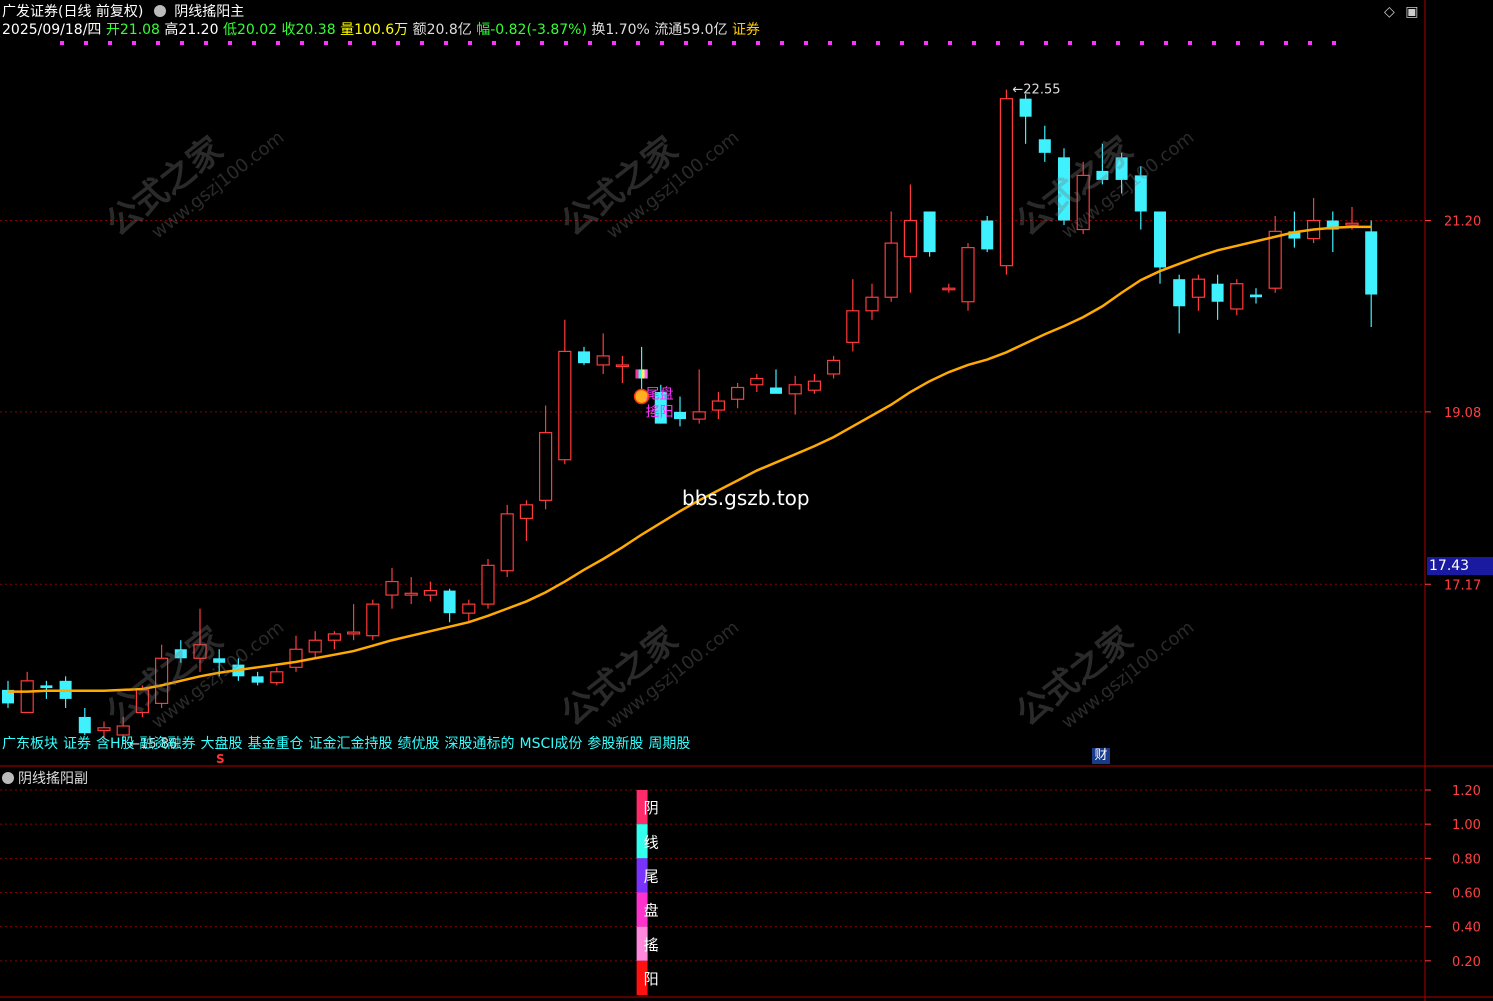 This screenshot has width=1493, height=1001. Describe the element at coordinates (651, 842) in the screenshot. I see `sub-signal-char: 线` at that location.